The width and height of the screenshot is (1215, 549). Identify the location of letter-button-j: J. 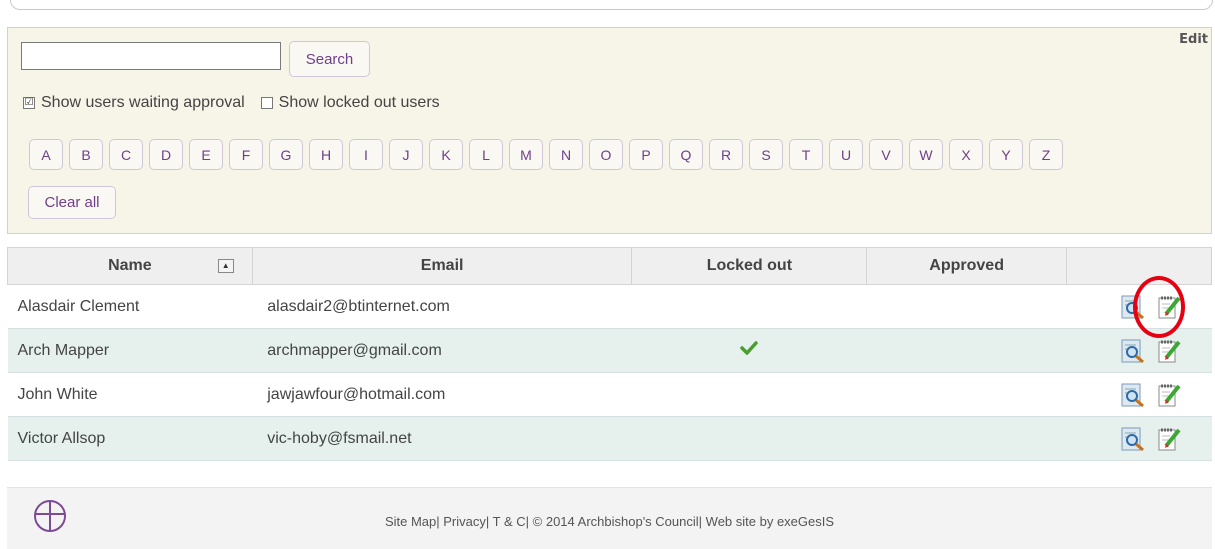
(406, 154).